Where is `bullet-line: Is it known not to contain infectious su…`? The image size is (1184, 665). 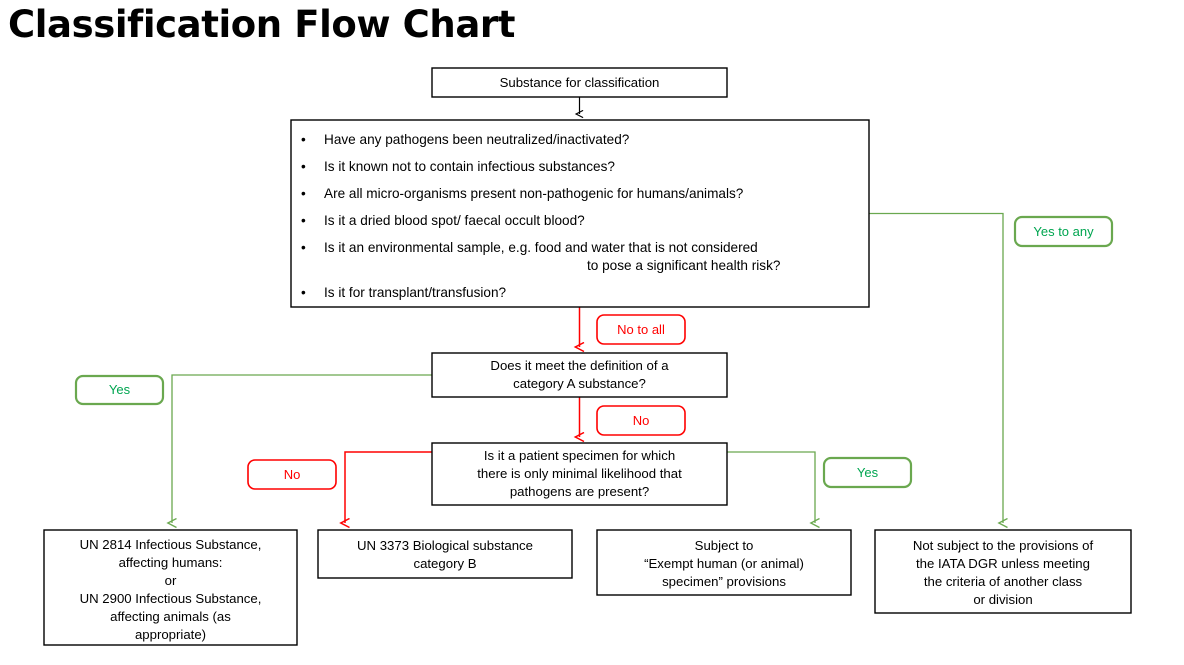 bullet-line: Is it known not to contain infectious su… is located at coordinates (469, 166).